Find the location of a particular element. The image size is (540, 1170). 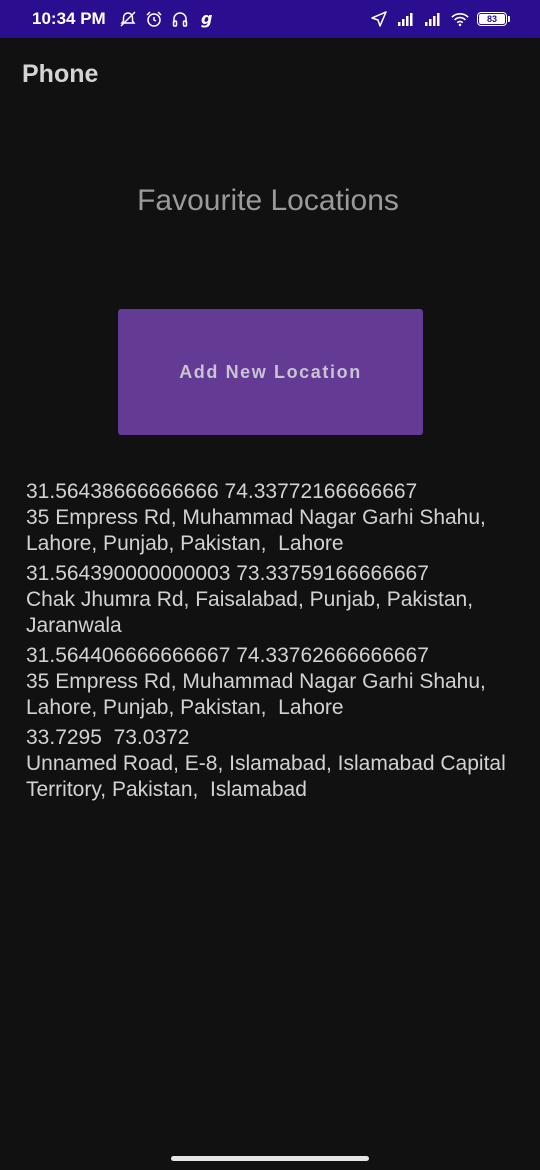

gesture-nav-handle is located at coordinates (270, 1158).